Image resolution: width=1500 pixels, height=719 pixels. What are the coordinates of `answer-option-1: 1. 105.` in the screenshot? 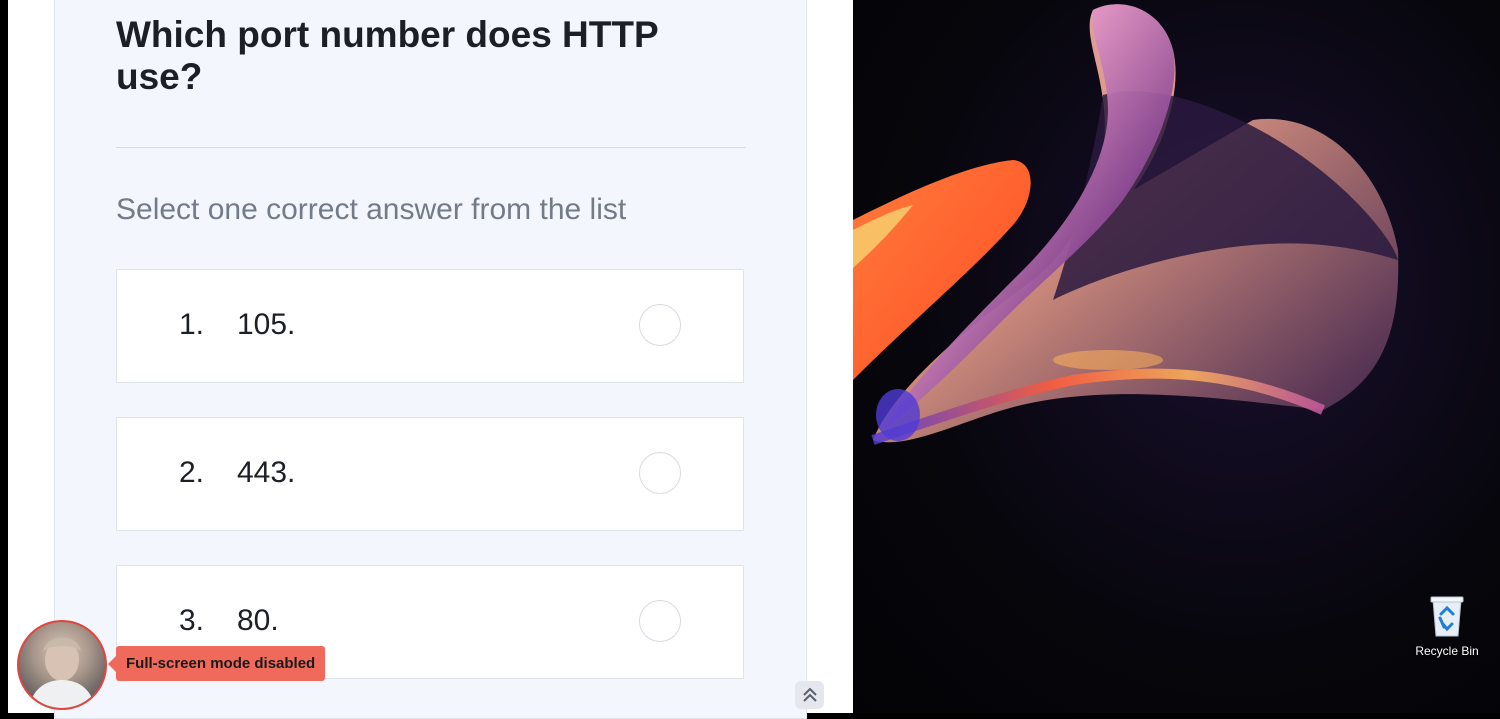 It's located at (430, 326).